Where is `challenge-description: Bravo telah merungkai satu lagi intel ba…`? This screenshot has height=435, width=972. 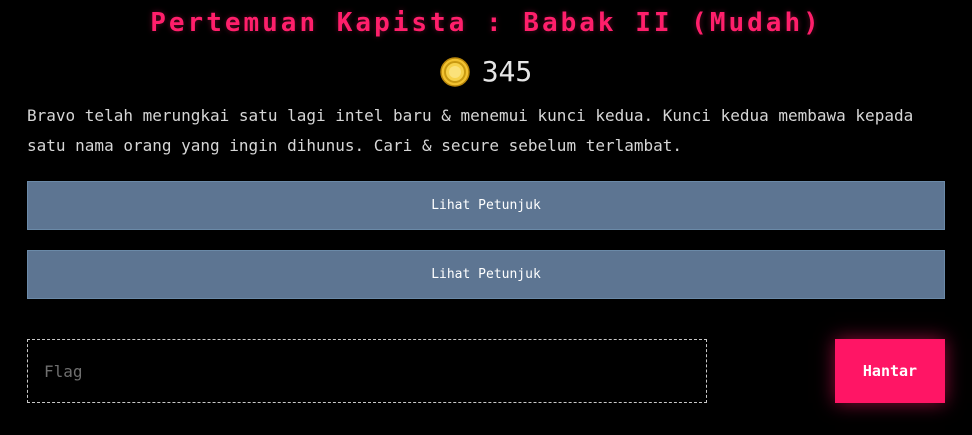
challenge-description: Bravo telah merungkai satu lagi intel ba… is located at coordinates (470, 130).